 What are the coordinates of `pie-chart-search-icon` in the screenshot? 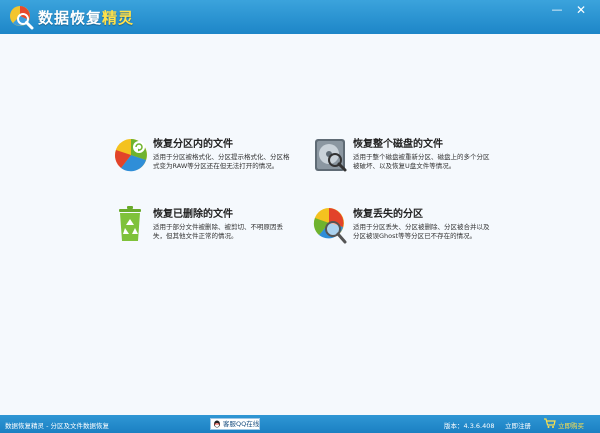 It's located at (330, 226).